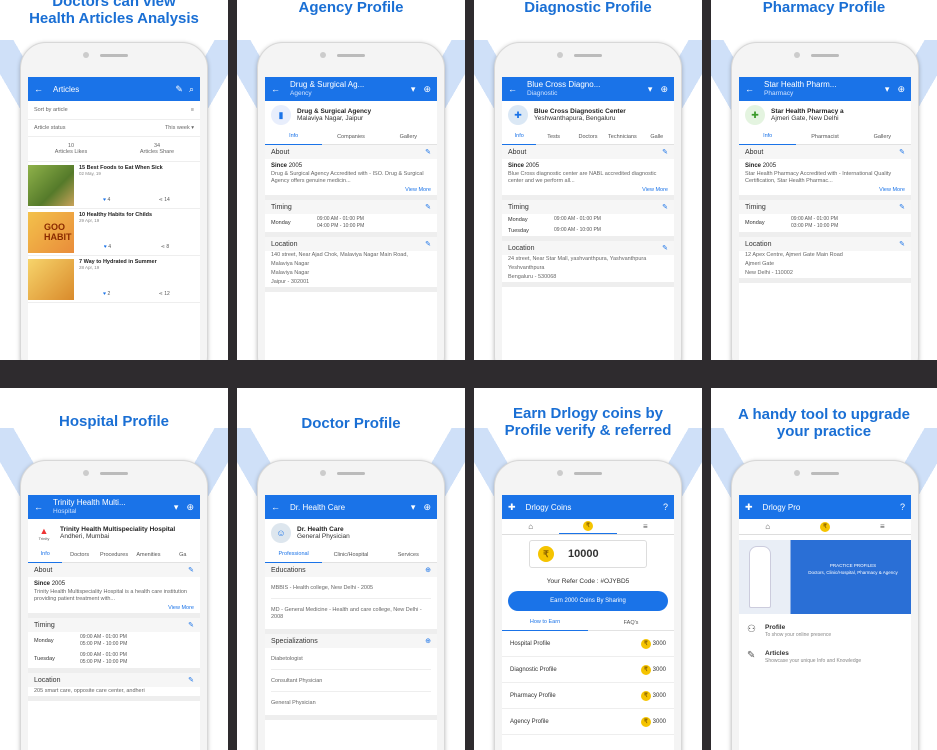 This screenshot has width=937, height=750. What do you see at coordinates (588, 696) in the screenshot?
I see `earn-row: Pharmacy Profile ₹ 3000` at bounding box center [588, 696].